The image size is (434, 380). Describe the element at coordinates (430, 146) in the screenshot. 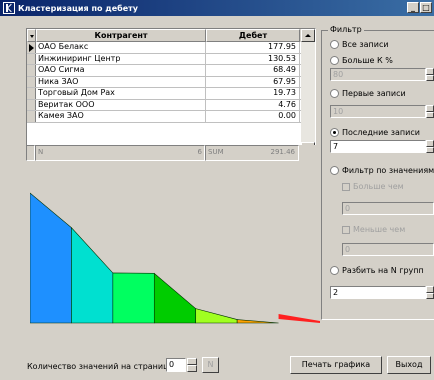

I see `last-records-spinner` at that location.